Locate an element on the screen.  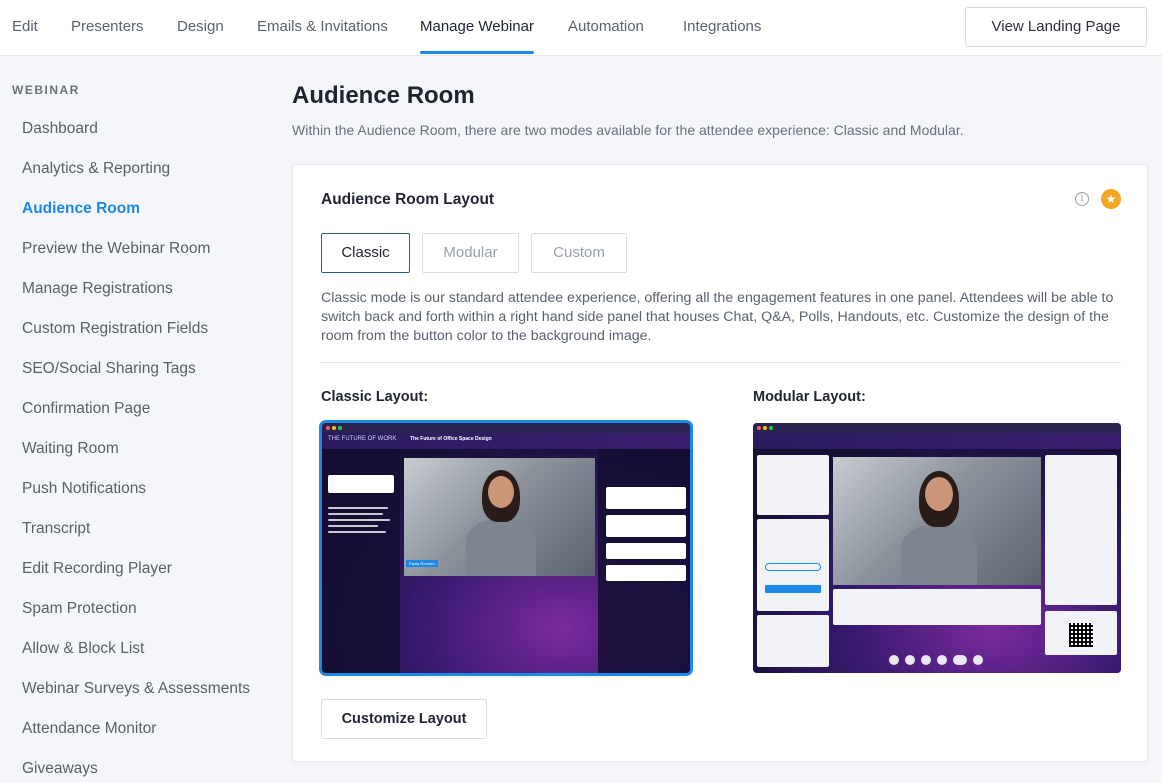
sidebar-item-confirmation-page: Confirmation Page is located at coordinates (86, 409).